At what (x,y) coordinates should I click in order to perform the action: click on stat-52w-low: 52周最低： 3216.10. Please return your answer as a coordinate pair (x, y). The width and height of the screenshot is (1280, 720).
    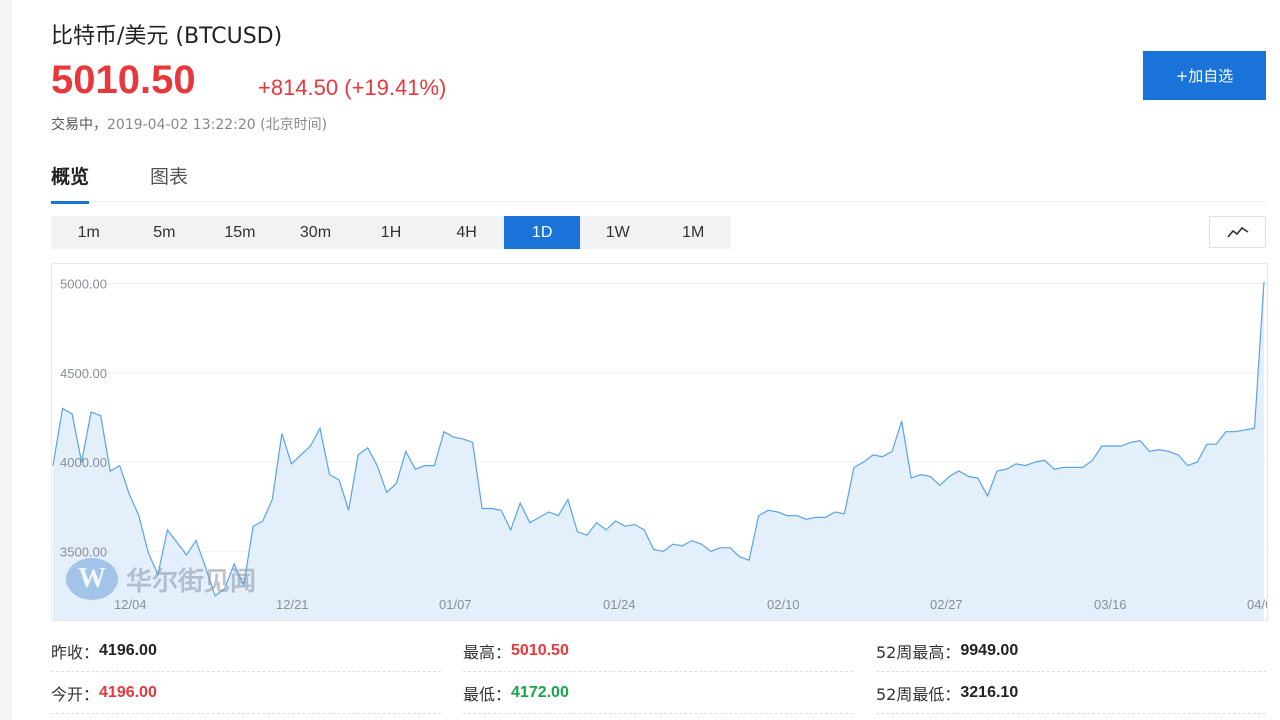
    Looking at the image, I should click on (1071, 693).